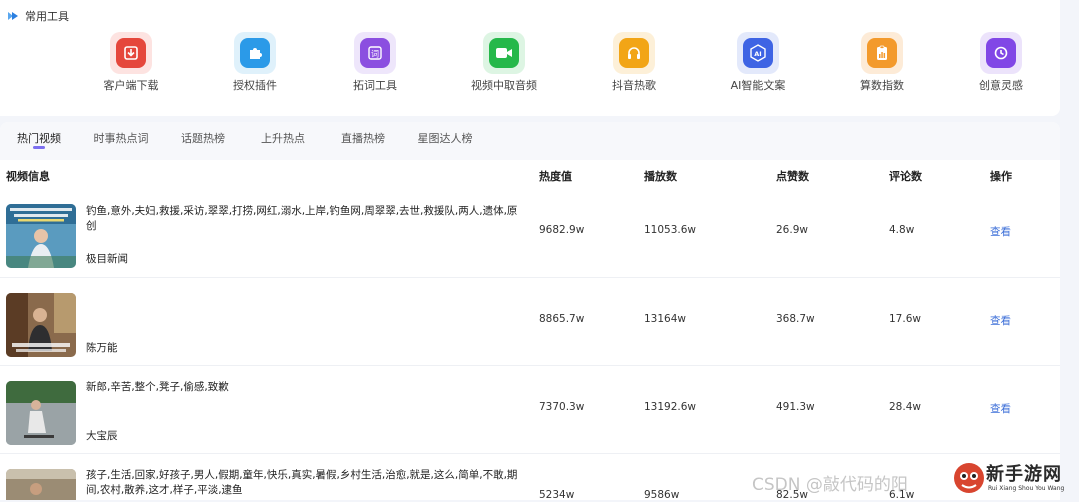  What do you see at coordinates (792, 230) in the screenshot?
I see `like-count: 26.9w` at bounding box center [792, 230].